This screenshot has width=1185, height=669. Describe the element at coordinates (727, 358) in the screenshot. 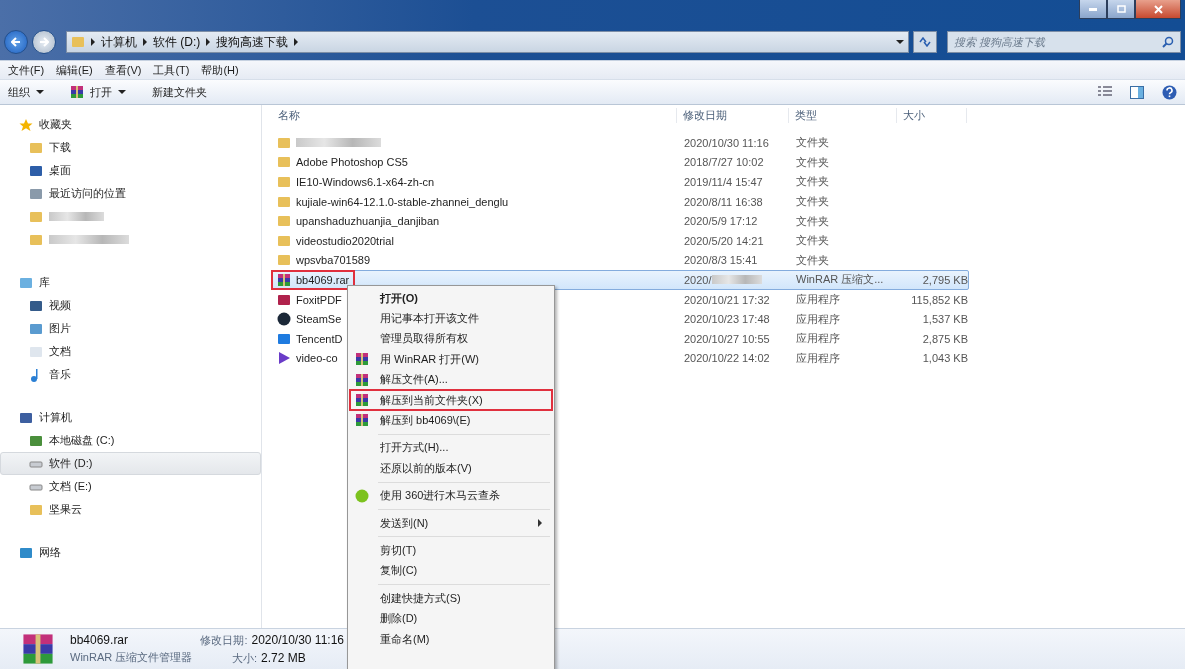

I see `date-text: 2020/10/22 14:02` at that location.